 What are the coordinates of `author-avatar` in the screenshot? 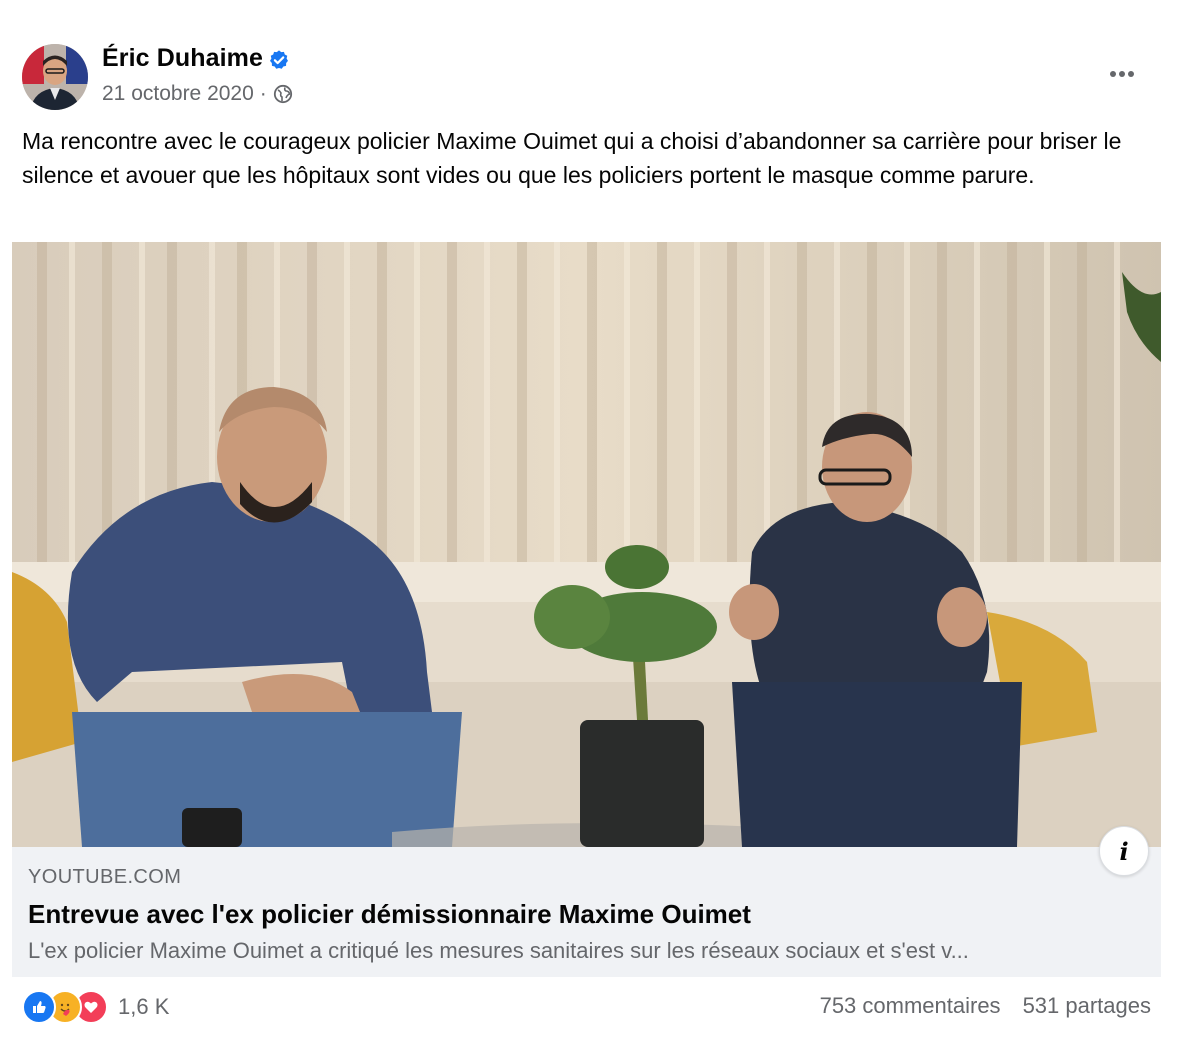 It's located at (55, 77).